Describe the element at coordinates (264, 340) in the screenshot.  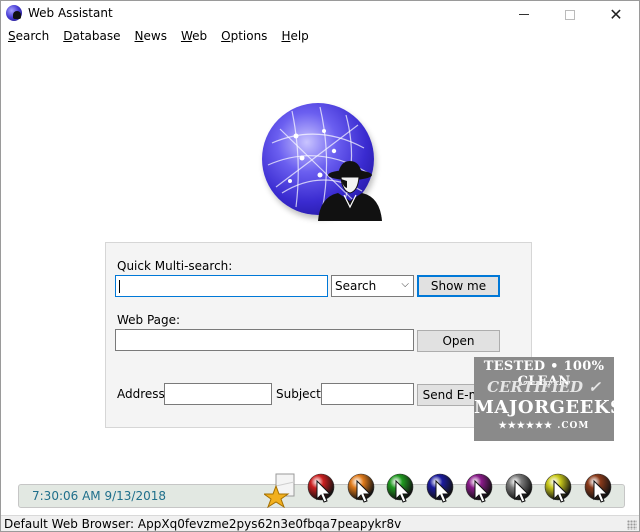
I see `web-page-input` at that location.